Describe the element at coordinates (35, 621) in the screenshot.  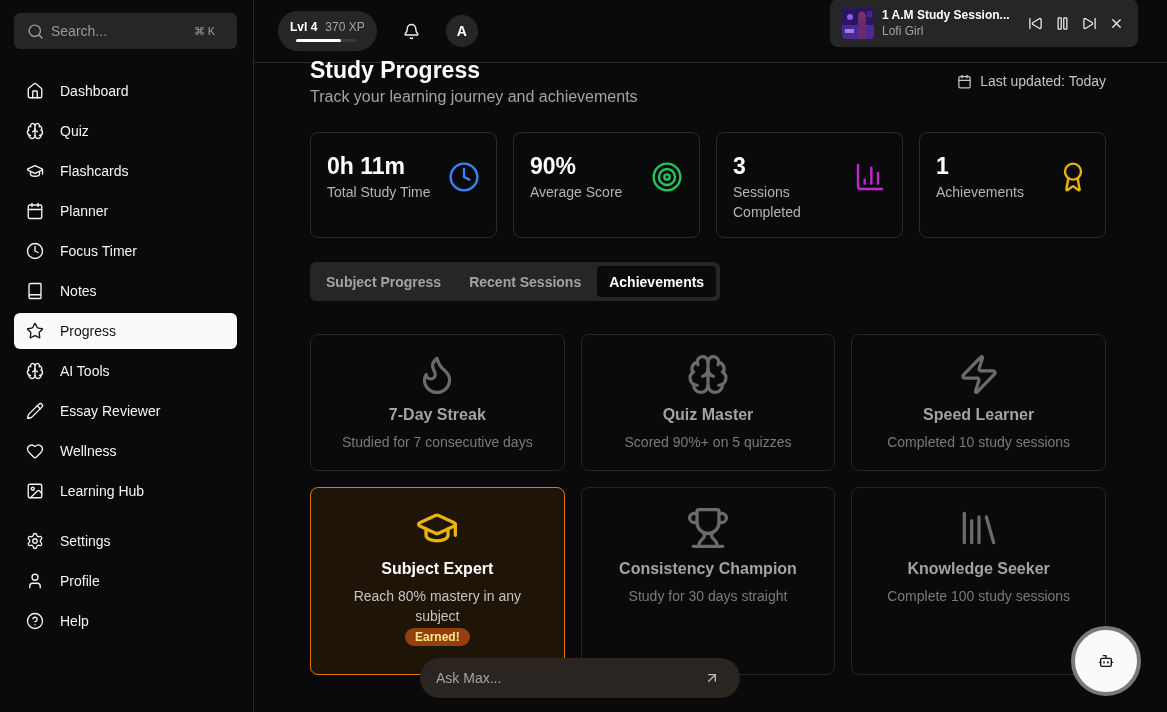
I see `help-icon` at that location.